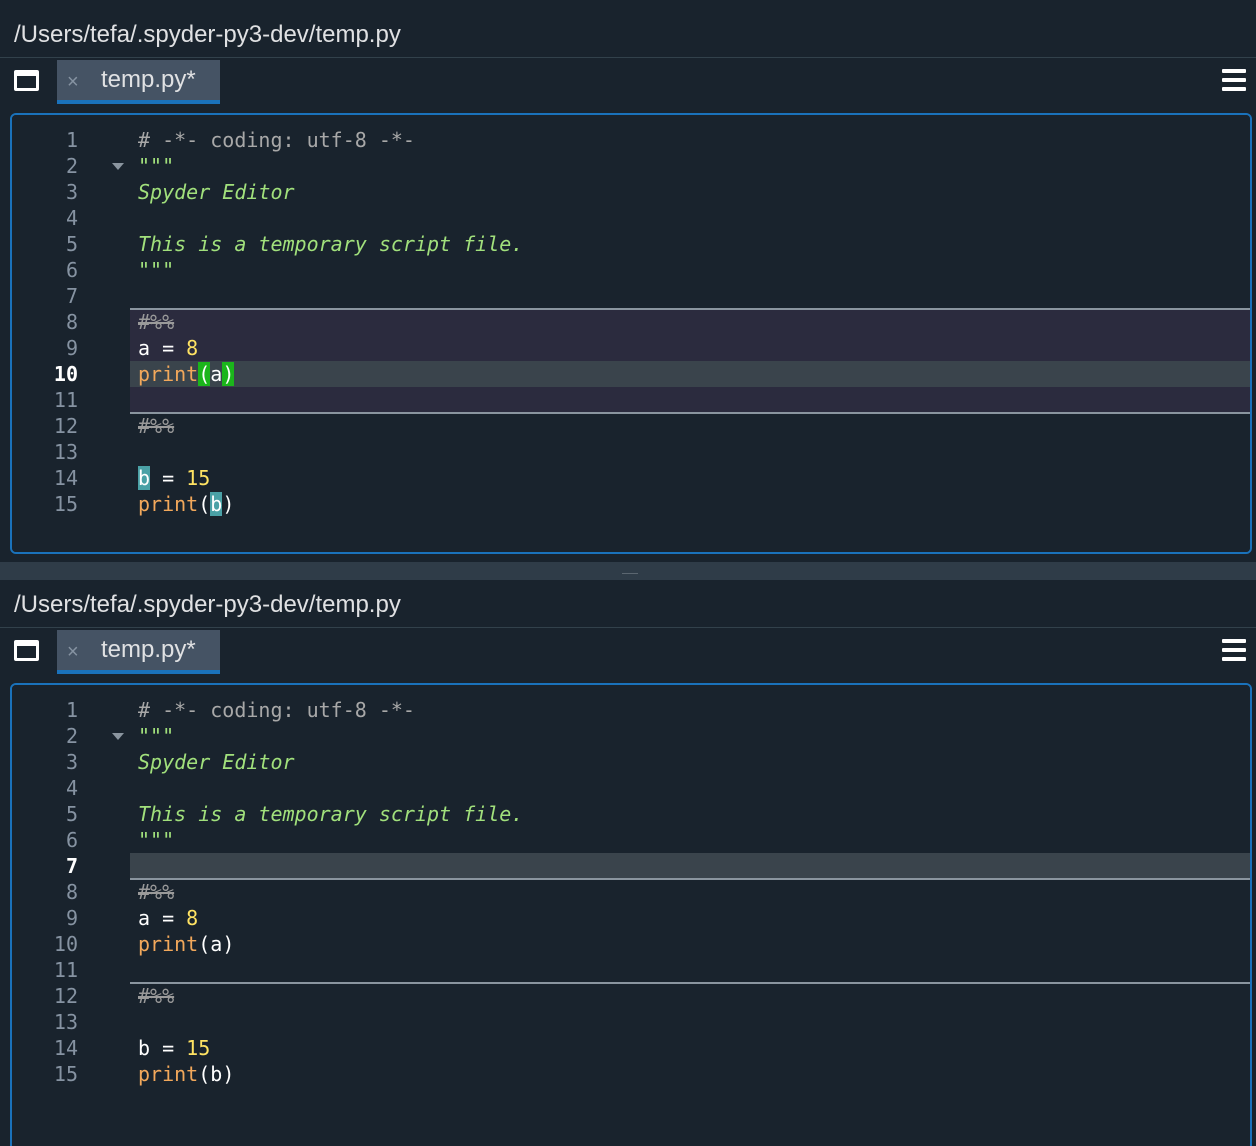  I want to click on splitter-grip-icon, so click(630, 573).